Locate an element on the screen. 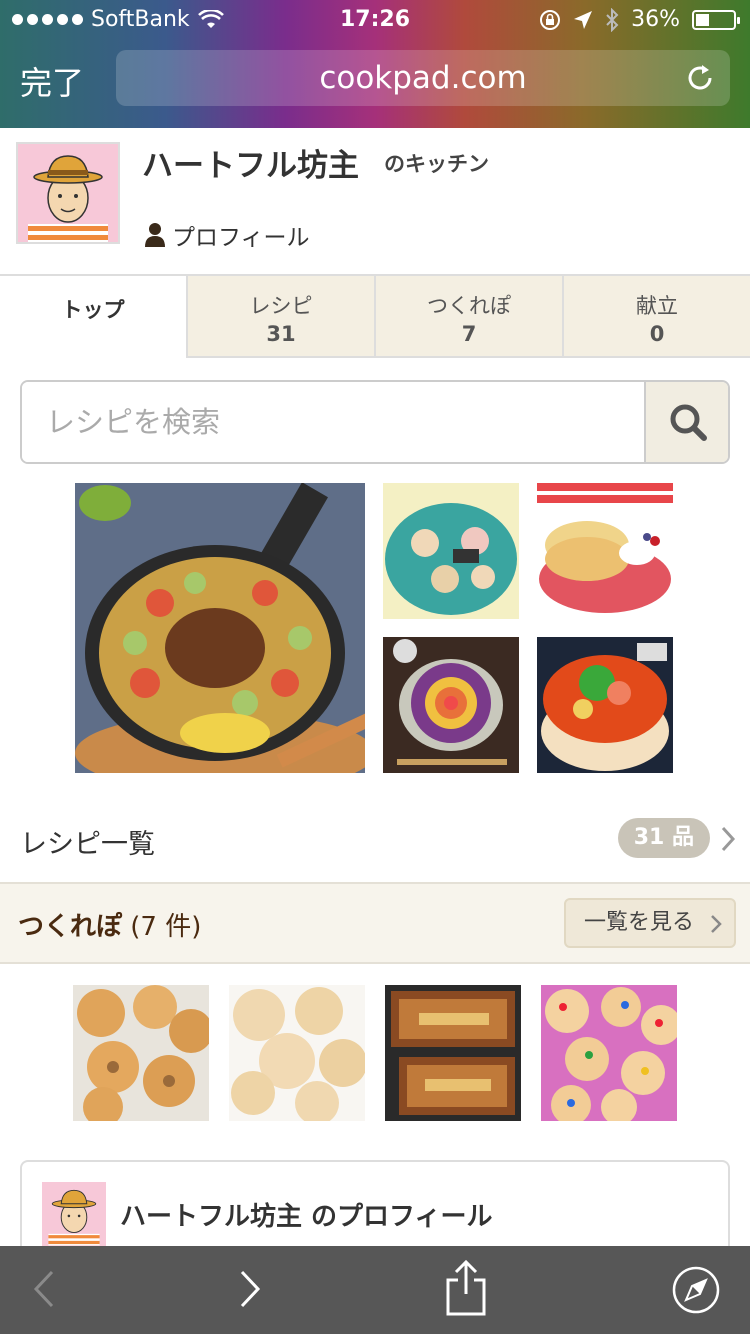 This screenshot has width=750, height=1334. recipe-search is located at coordinates (375, 422).